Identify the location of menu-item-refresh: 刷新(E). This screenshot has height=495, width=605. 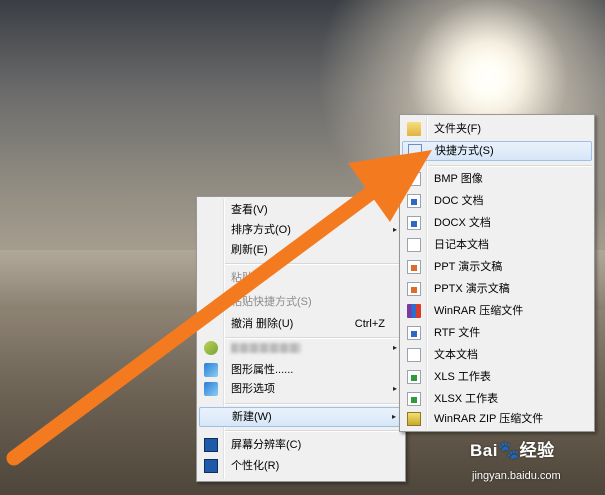
(301, 250).